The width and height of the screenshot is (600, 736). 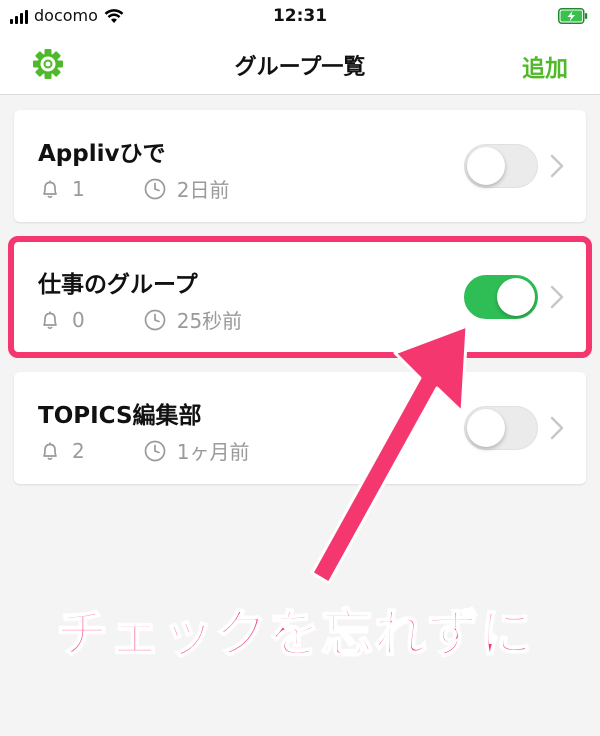 I want to click on group-card: 仕事のグループ 0 25秒前, so click(x=300, y=297).